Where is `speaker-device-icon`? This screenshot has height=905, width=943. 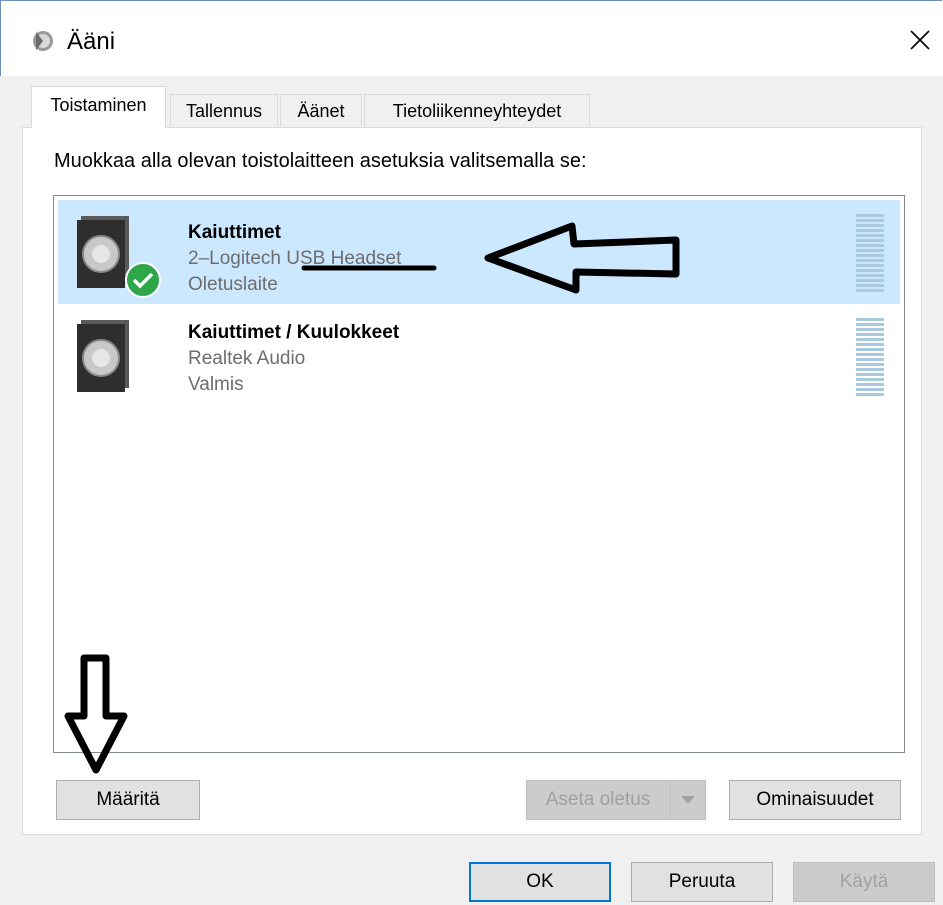 speaker-device-icon is located at coordinates (103, 356).